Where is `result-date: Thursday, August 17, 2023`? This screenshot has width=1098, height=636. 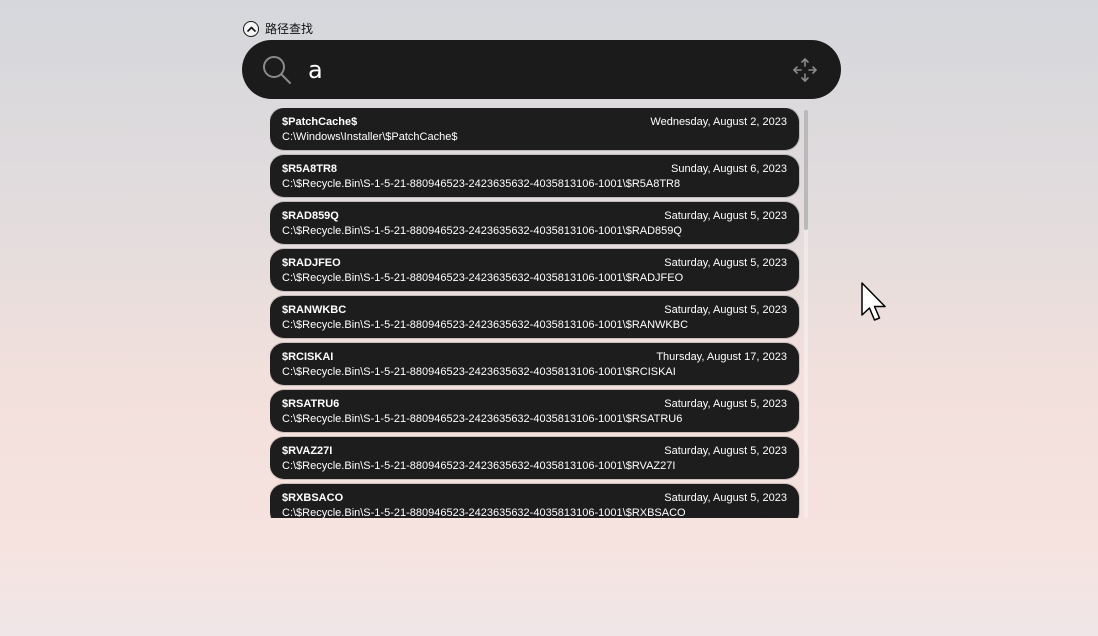 result-date: Thursday, August 17, 2023 is located at coordinates (721, 357).